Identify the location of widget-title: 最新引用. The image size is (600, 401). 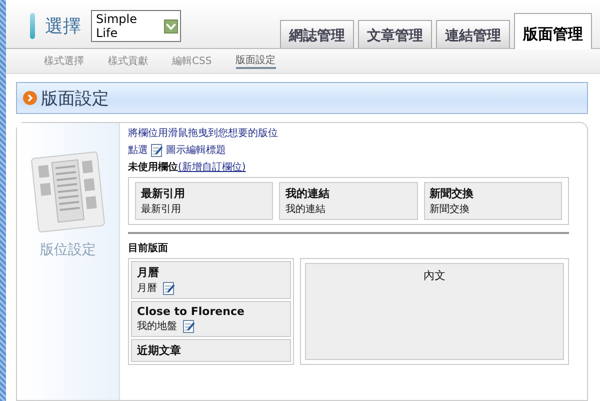
(163, 193).